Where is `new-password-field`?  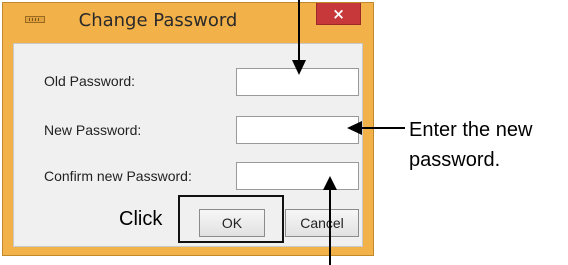 new-password-field is located at coordinates (297, 130).